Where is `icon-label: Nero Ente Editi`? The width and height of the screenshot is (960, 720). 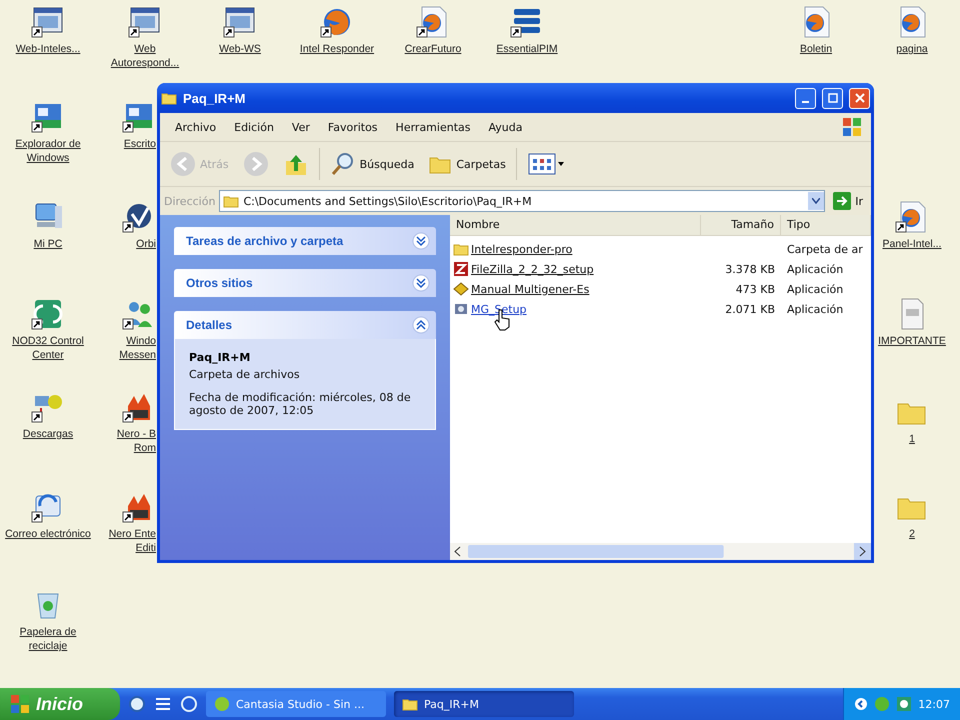
icon-label: Nero Ente Editi is located at coordinates (127, 541).